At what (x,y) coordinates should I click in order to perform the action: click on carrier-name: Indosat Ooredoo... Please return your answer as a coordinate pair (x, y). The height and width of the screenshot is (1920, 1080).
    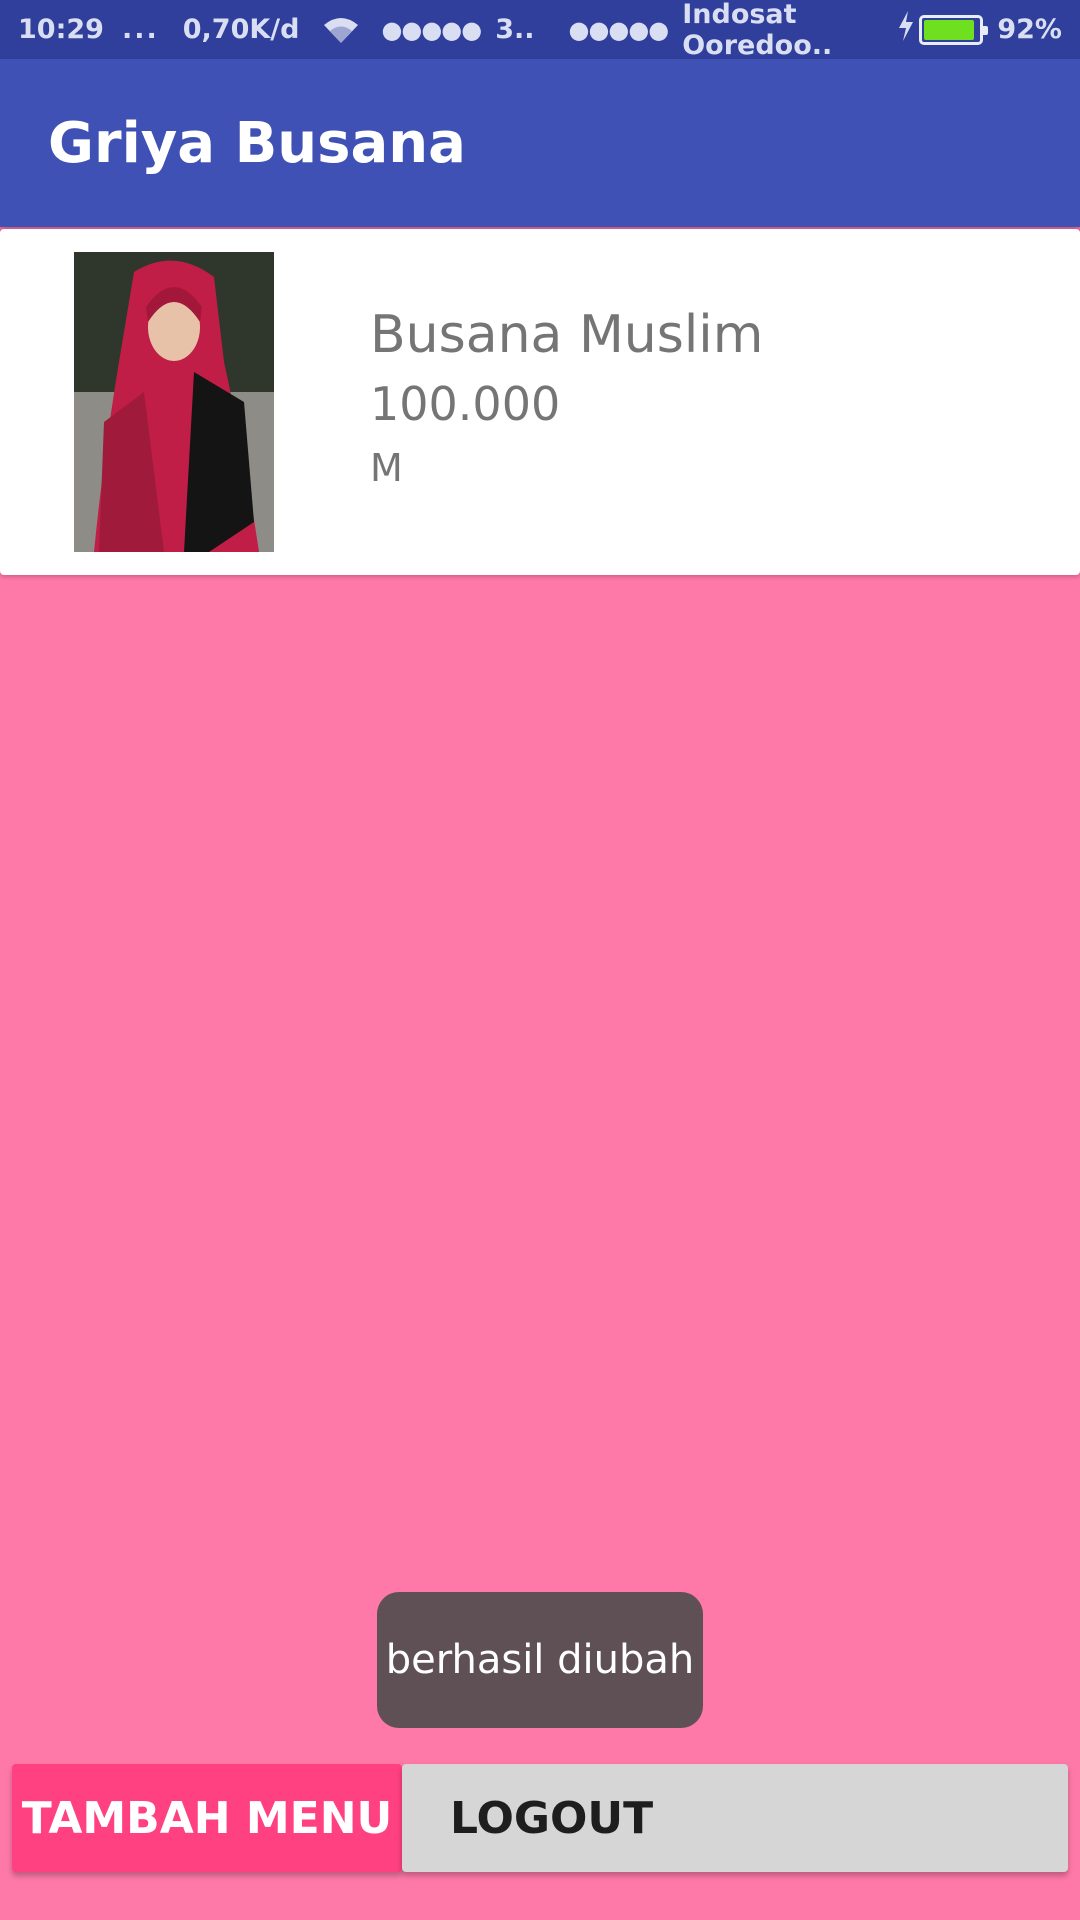
    Looking at the image, I should click on (757, 30).